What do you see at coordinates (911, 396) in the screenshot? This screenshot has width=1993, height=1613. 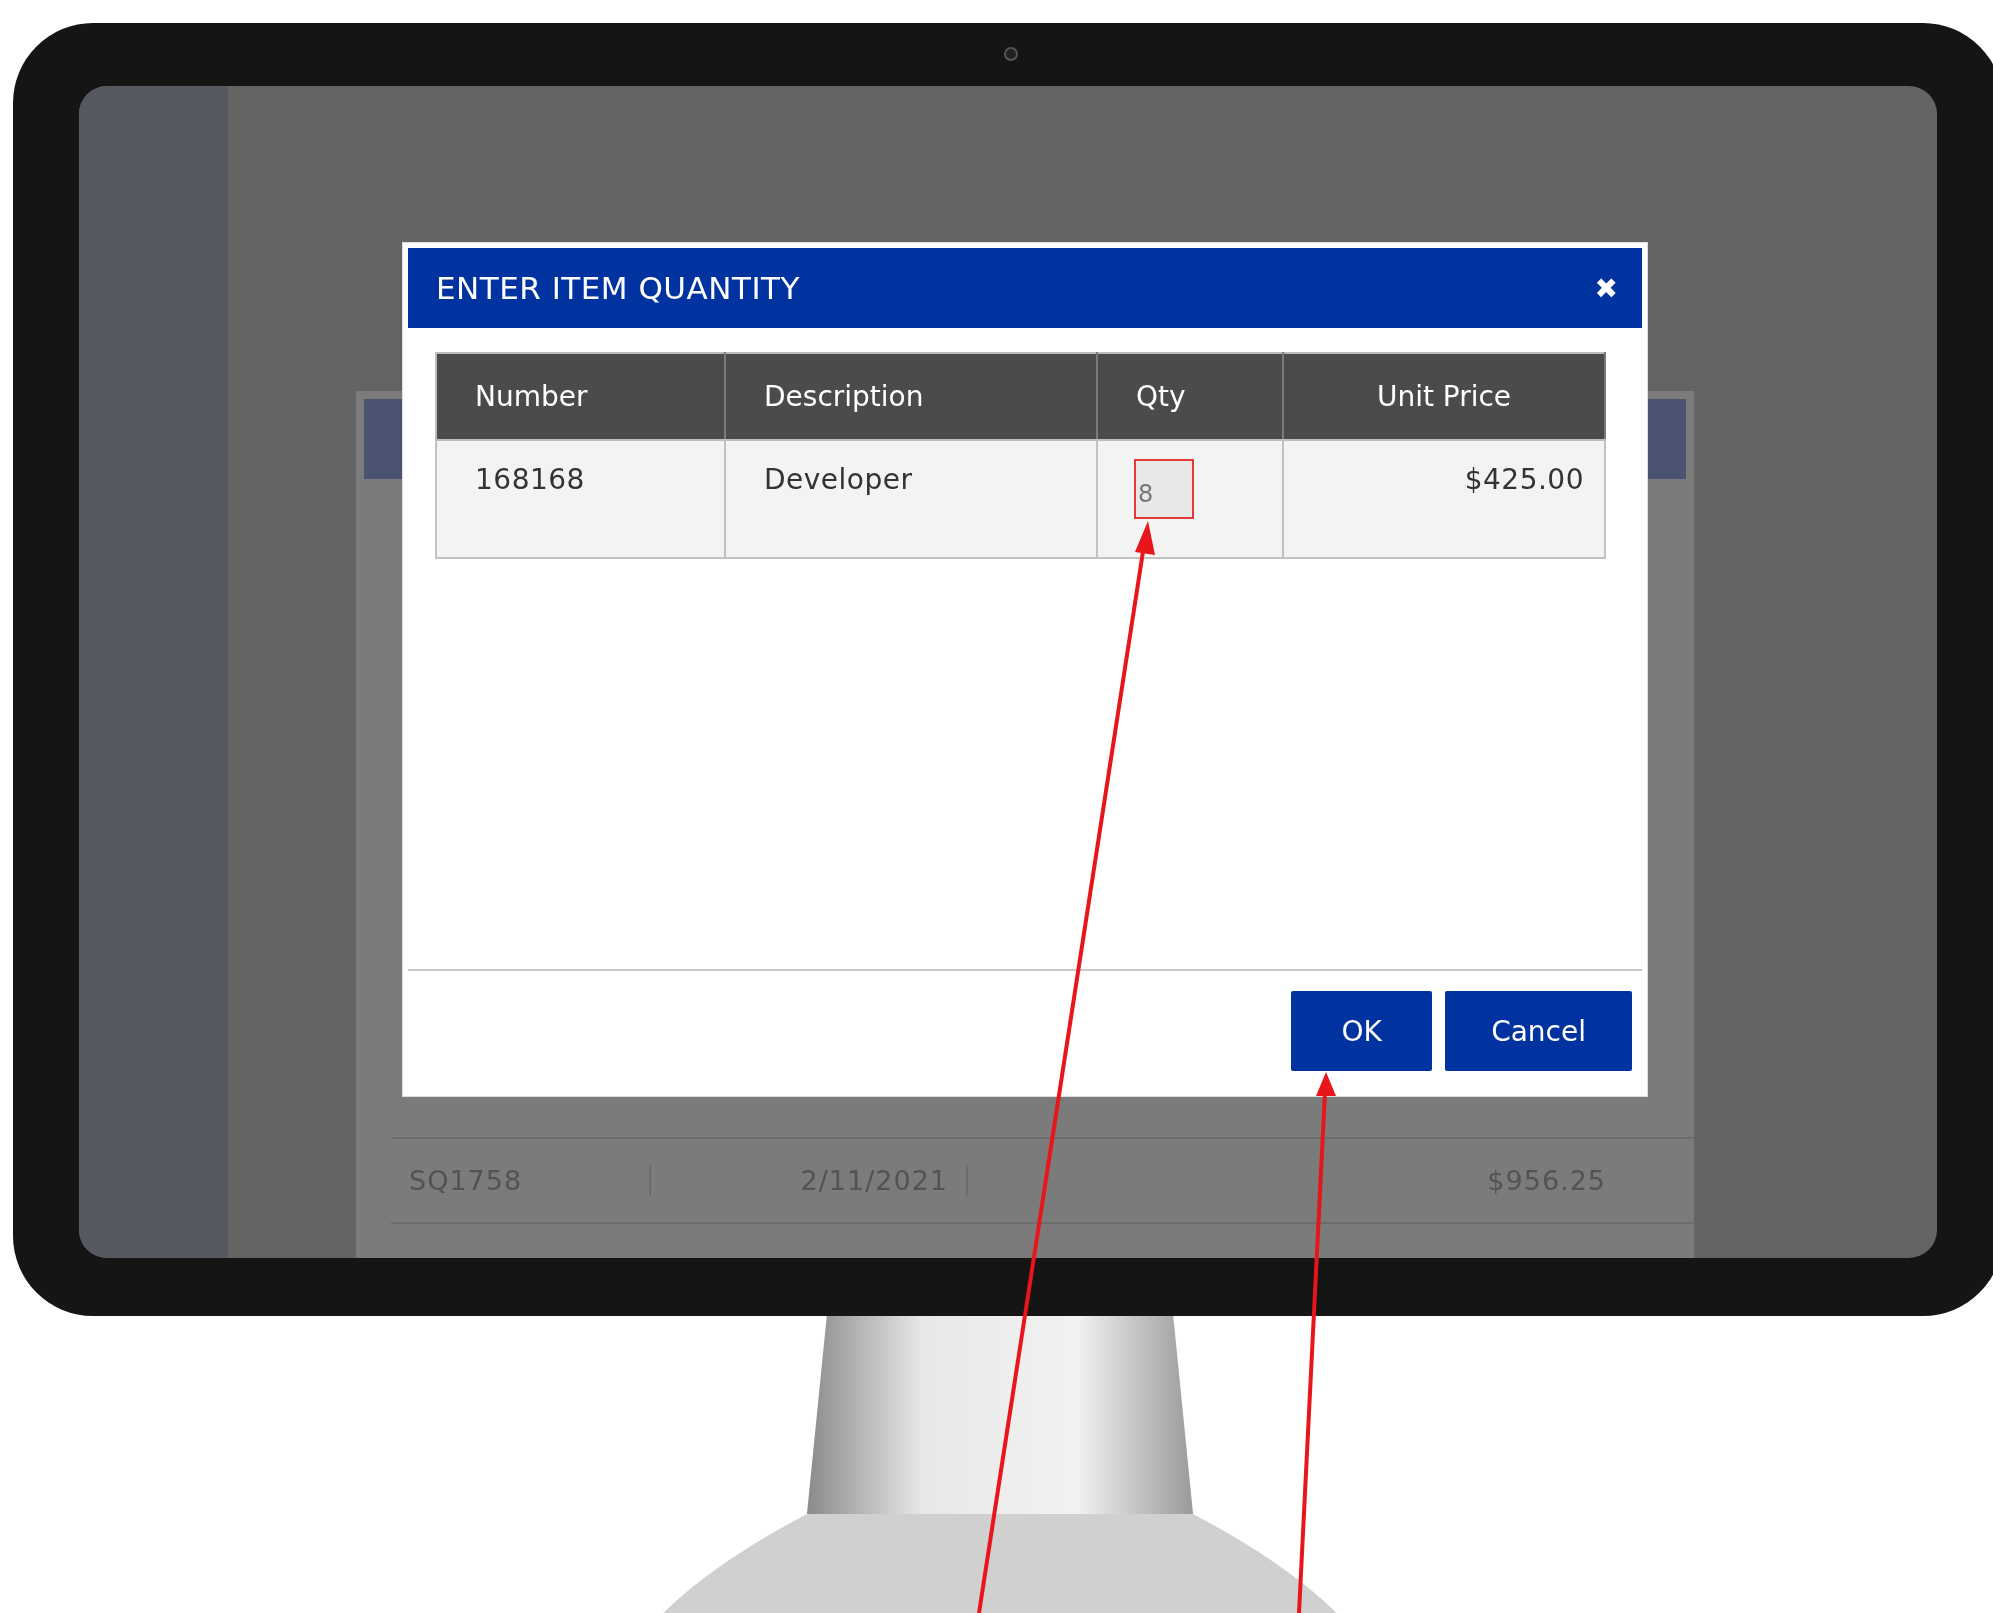 I see `column-header: Description` at bounding box center [911, 396].